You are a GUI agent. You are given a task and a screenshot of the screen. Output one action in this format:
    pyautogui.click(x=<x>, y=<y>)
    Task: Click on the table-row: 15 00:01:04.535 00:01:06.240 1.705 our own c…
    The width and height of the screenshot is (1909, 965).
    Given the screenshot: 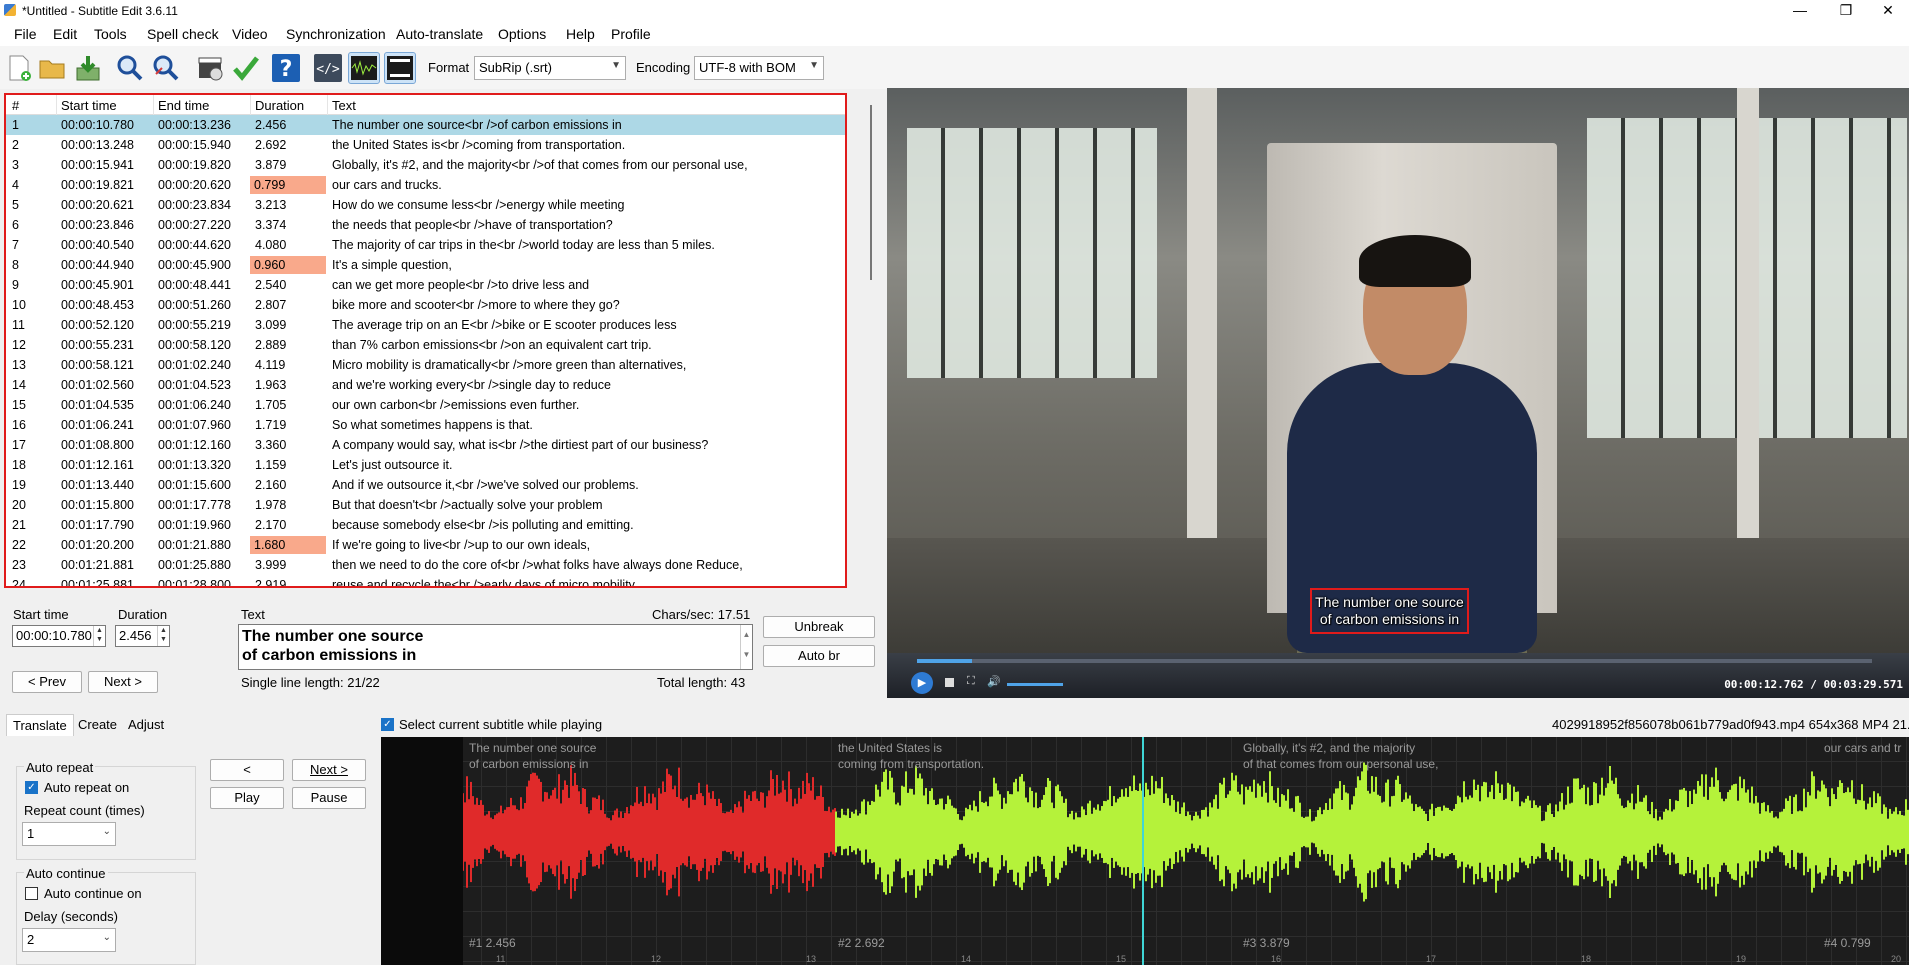 What is the action you would take?
    pyautogui.click(x=425, y=405)
    